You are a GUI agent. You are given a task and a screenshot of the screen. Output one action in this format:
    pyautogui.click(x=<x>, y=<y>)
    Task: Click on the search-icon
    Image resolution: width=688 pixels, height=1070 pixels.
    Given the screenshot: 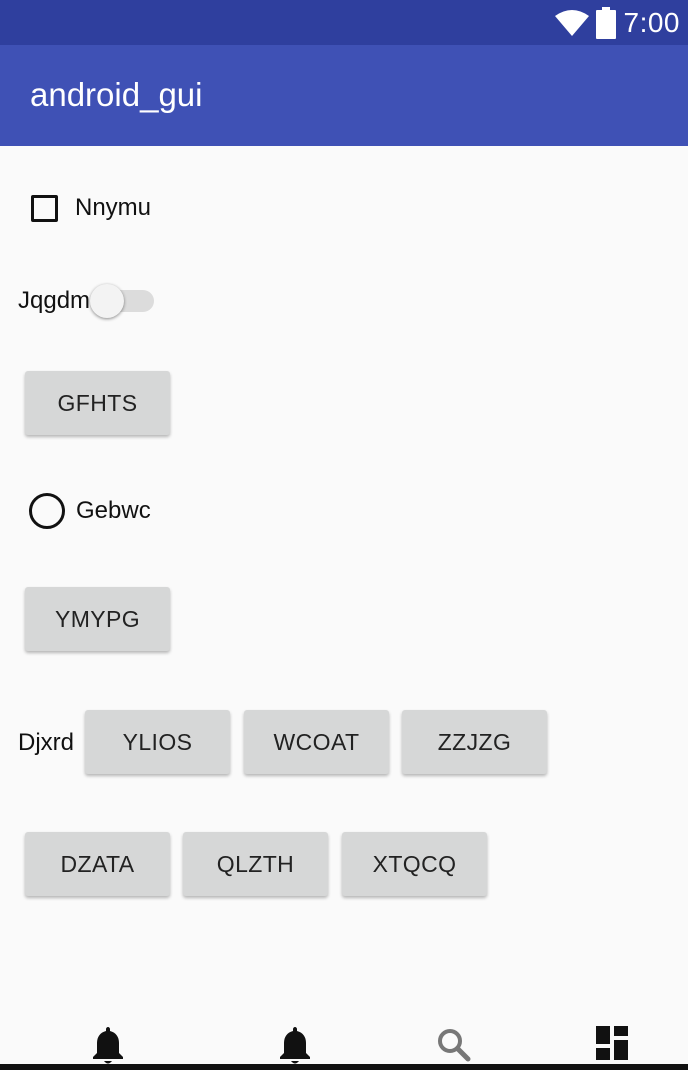 What is the action you would take?
    pyautogui.click(x=454, y=1045)
    